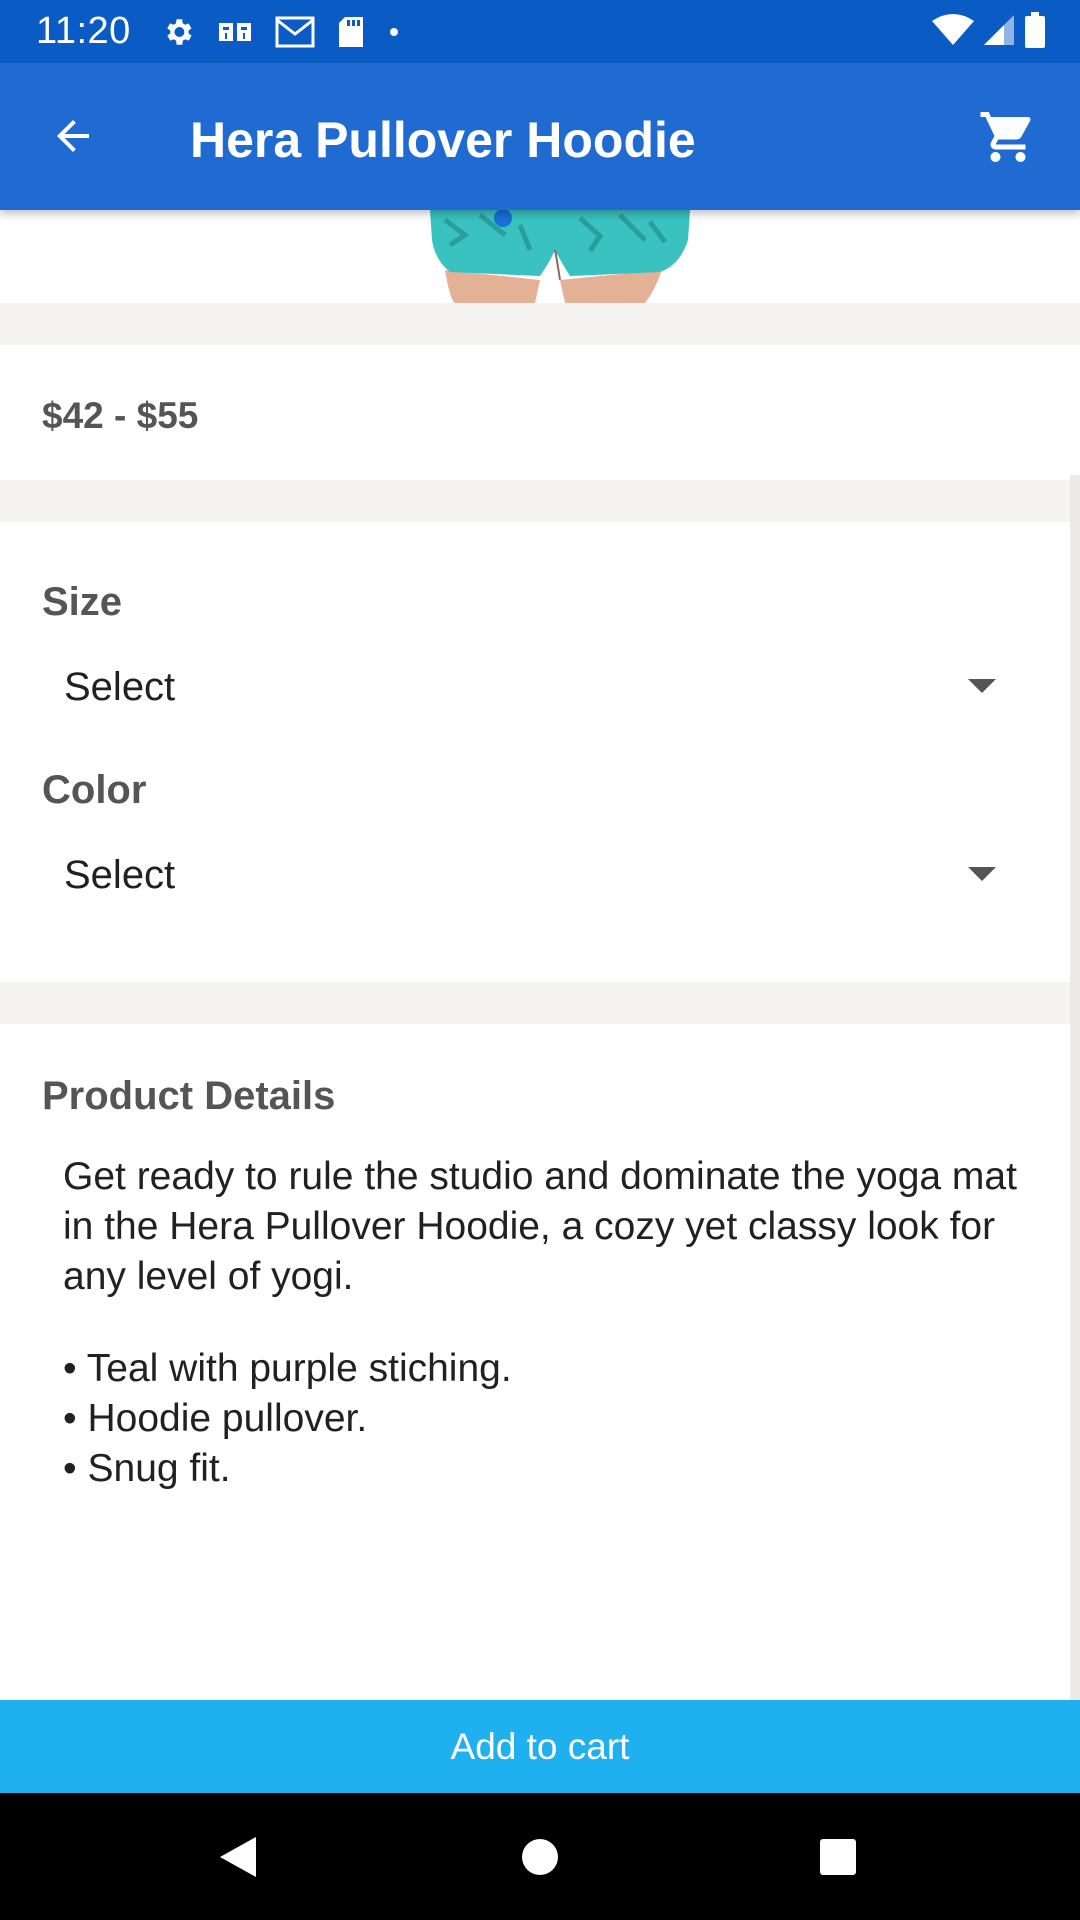  I want to click on color-select: Select, so click(522, 875).